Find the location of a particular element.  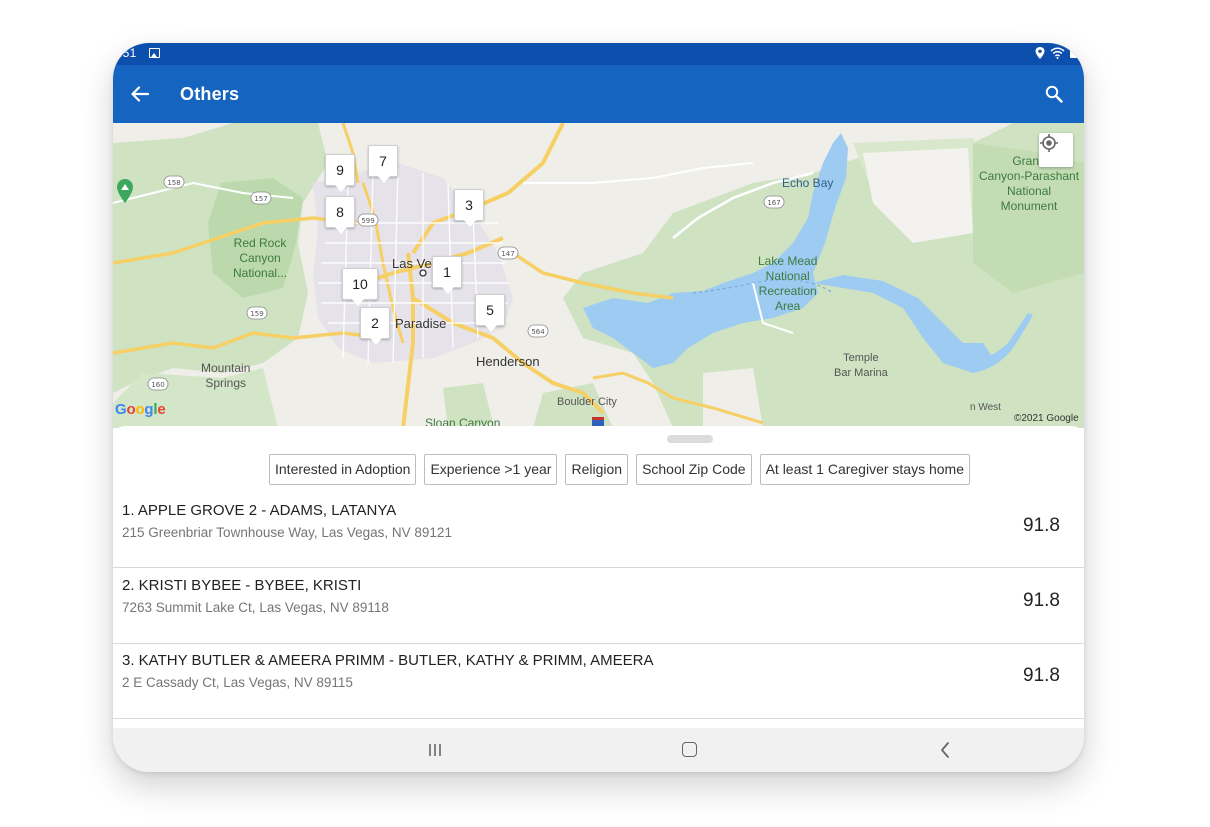

map-marker-3: 3 is located at coordinates (469, 208).